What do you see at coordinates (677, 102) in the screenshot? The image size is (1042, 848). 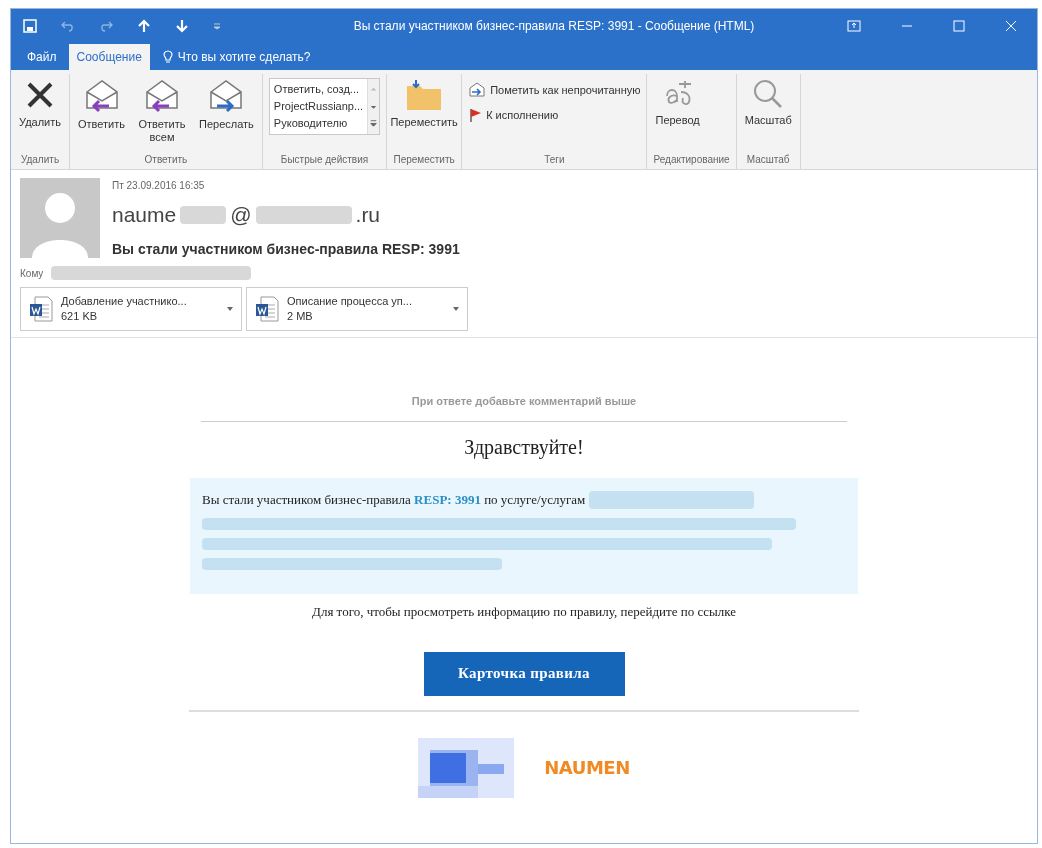 I see `ribbon-button: Перевод` at bounding box center [677, 102].